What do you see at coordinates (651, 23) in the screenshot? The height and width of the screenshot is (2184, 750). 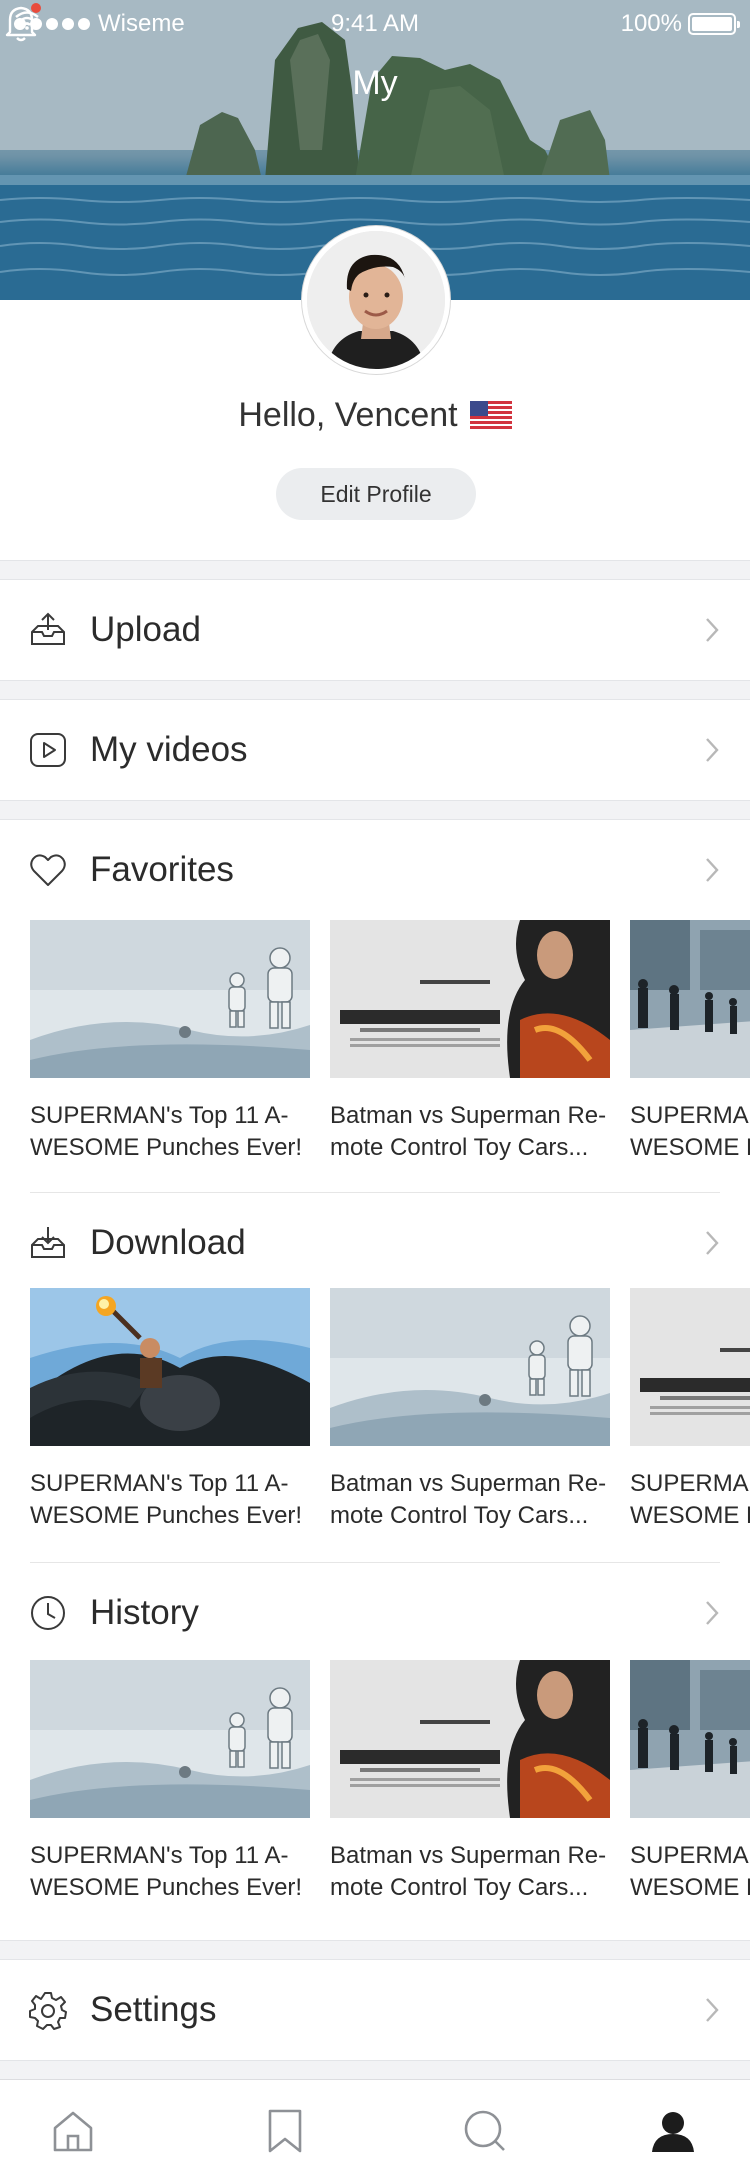 I see `battery-percent: 100%` at bounding box center [651, 23].